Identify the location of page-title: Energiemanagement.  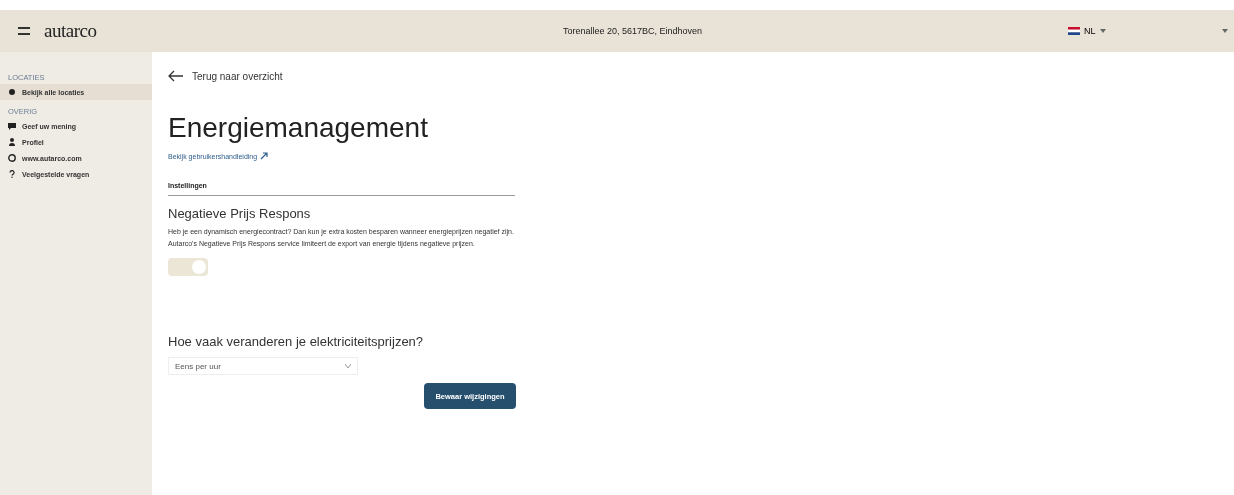
(298, 128).